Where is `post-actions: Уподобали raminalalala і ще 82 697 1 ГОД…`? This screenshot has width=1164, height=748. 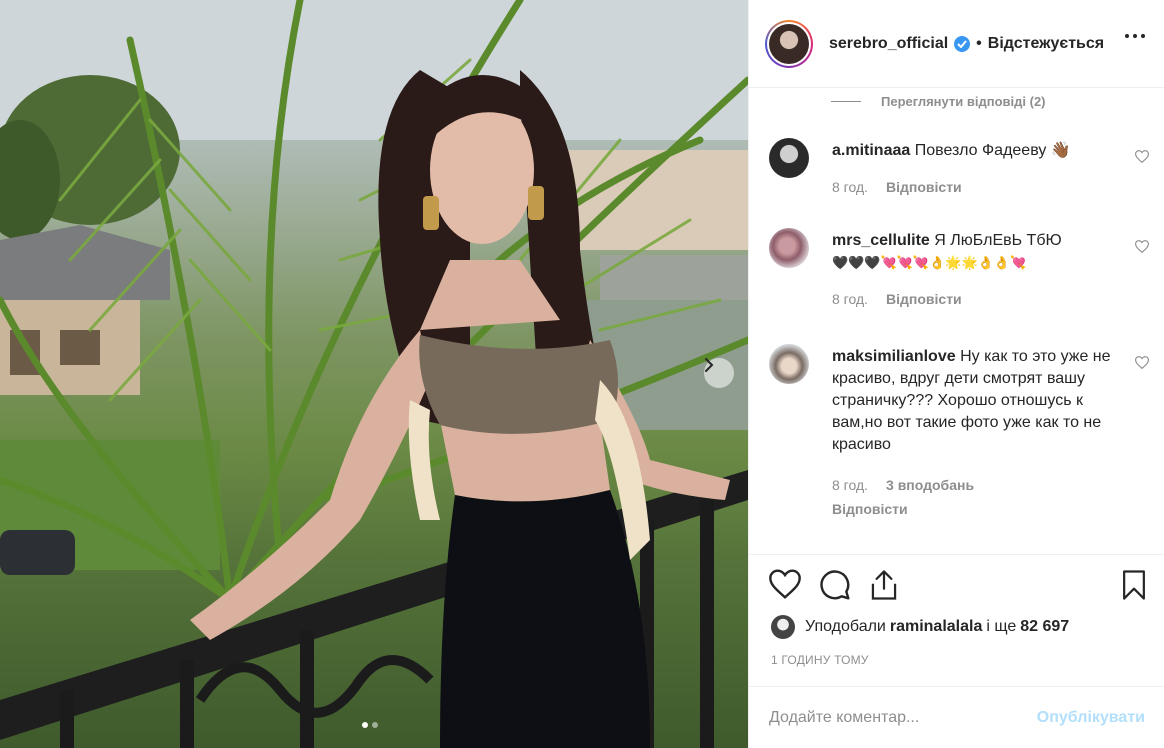 post-actions: Уподобали raminalalala і ще 82 697 1 ГОД… is located at coordinates (956, 624).